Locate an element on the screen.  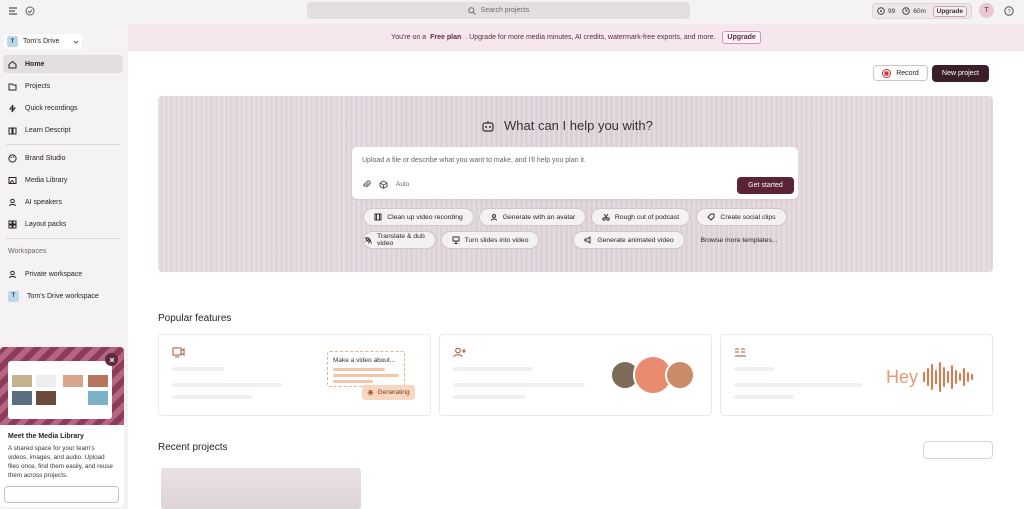
banner-prefix: You're on a is located at coordinates (409, 37).